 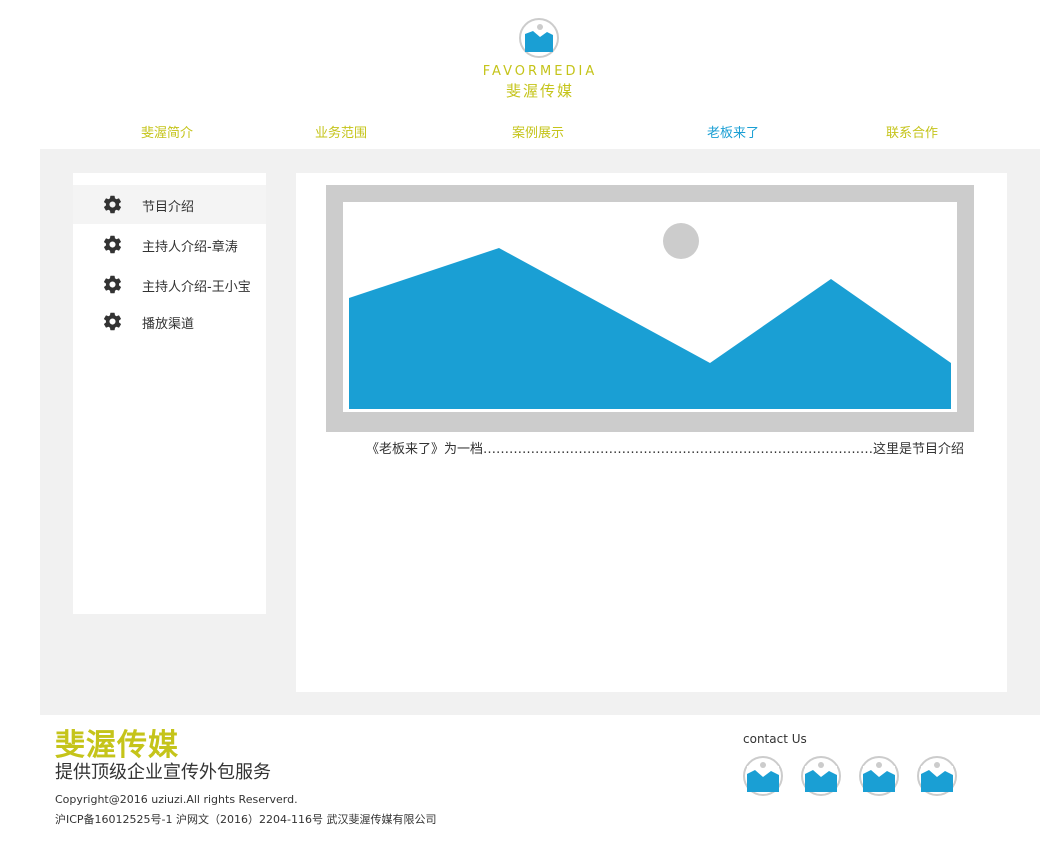 What do you see at coordinates (341, 131) in the screenshot?
I see `nav-item-services: 业务范围` at bounding box center [341, 131].